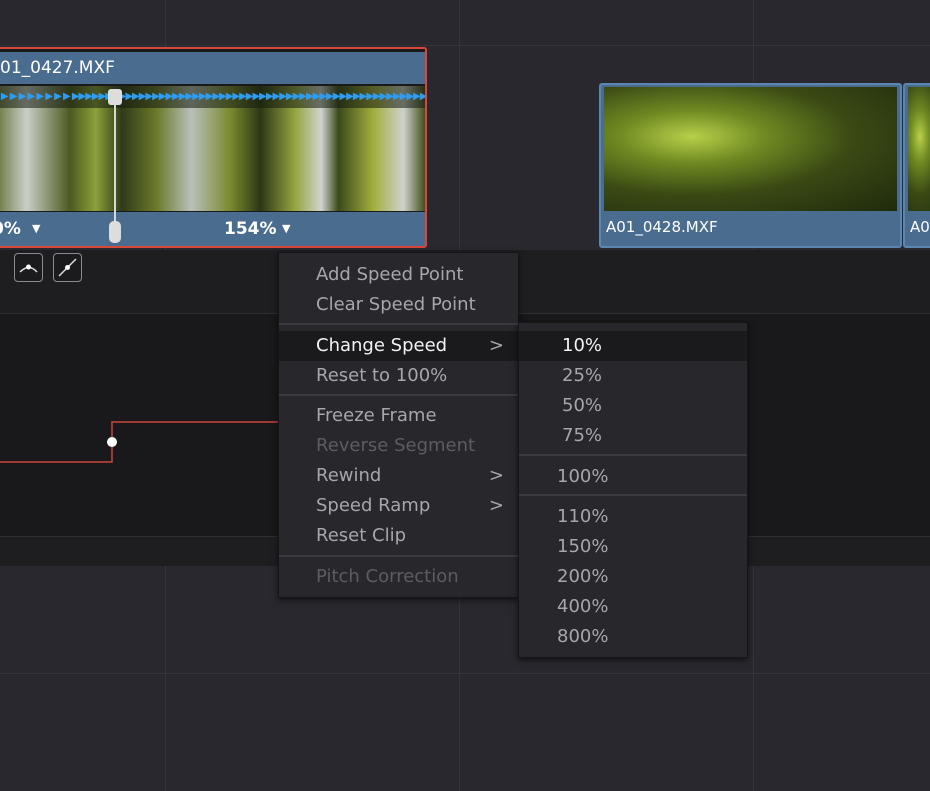 Image resolution: width=930 pixels, height=791 pixels. What do you see at coordinates (662, 227) in the screenshot?
I see `clip-name: A01_0428.MXF` at bounding box center [662, 227].